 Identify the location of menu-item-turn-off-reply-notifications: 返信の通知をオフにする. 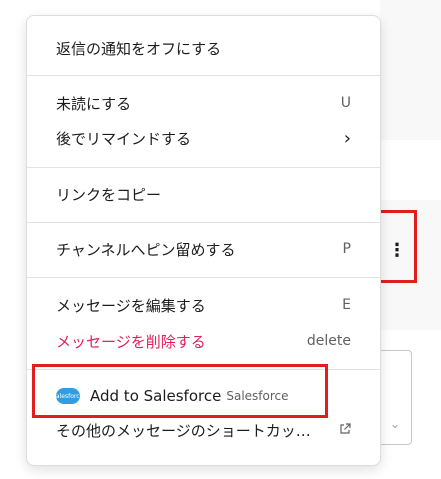
(203, 48).